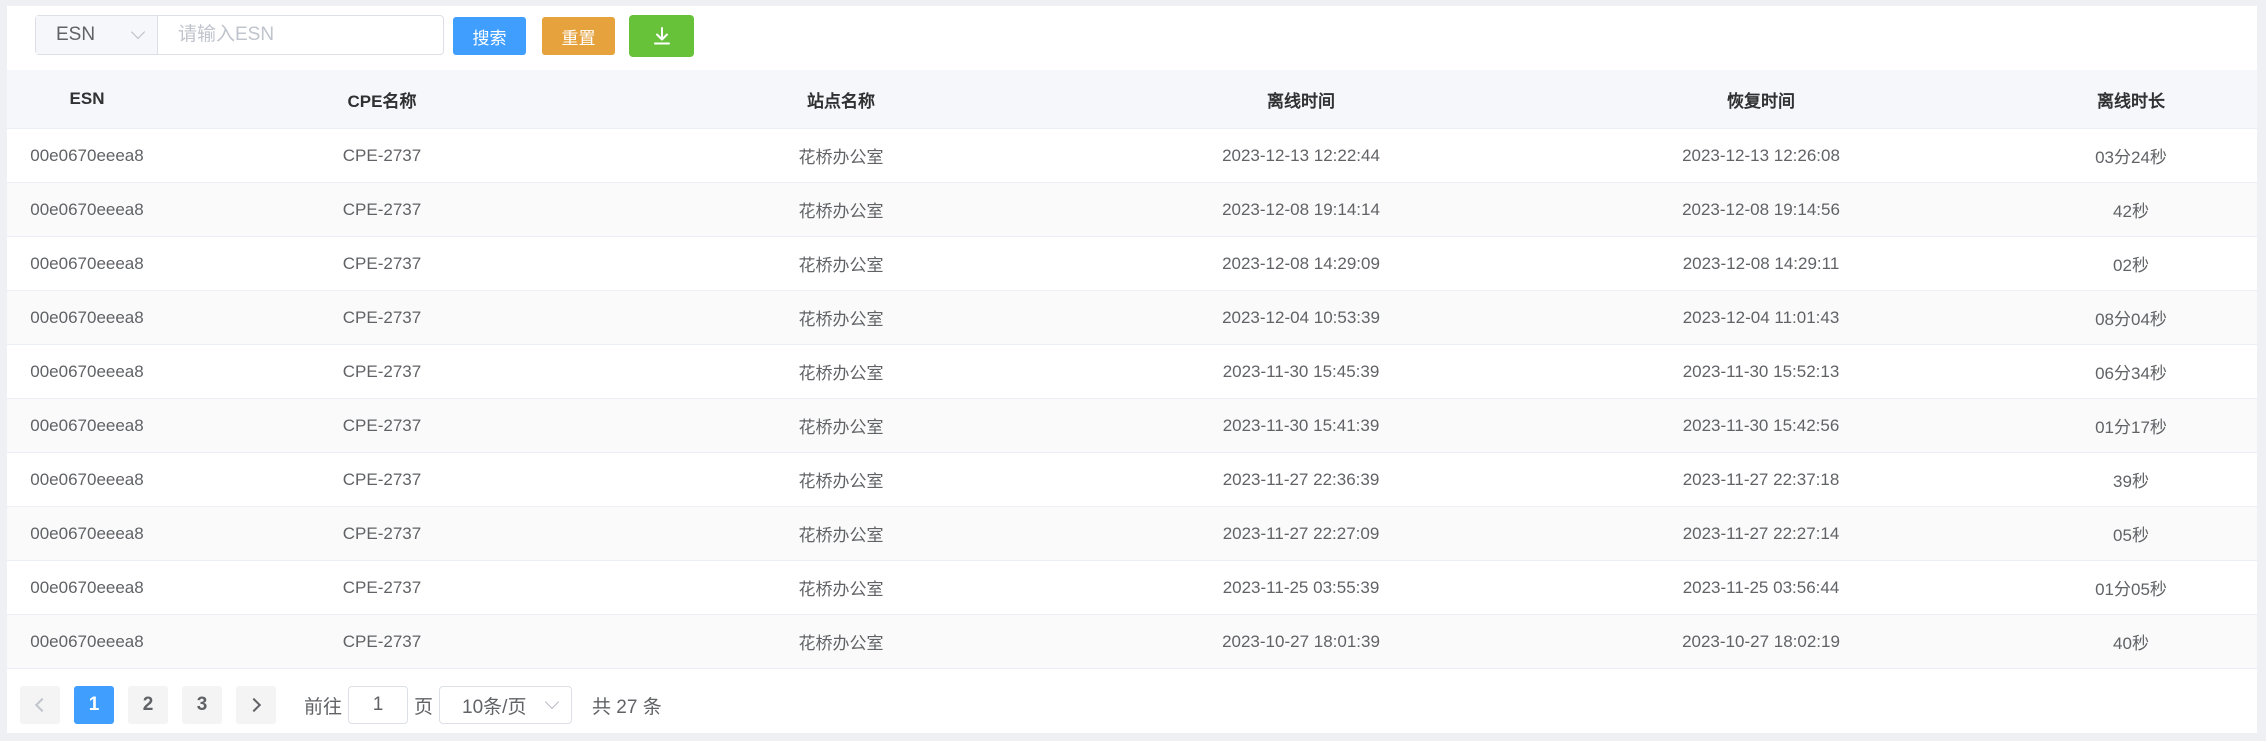 The image size is (2266, 741). Describe the element at coordinates (323, 707) in the screenshot. I see `goto-prefix: 前往` at that location.